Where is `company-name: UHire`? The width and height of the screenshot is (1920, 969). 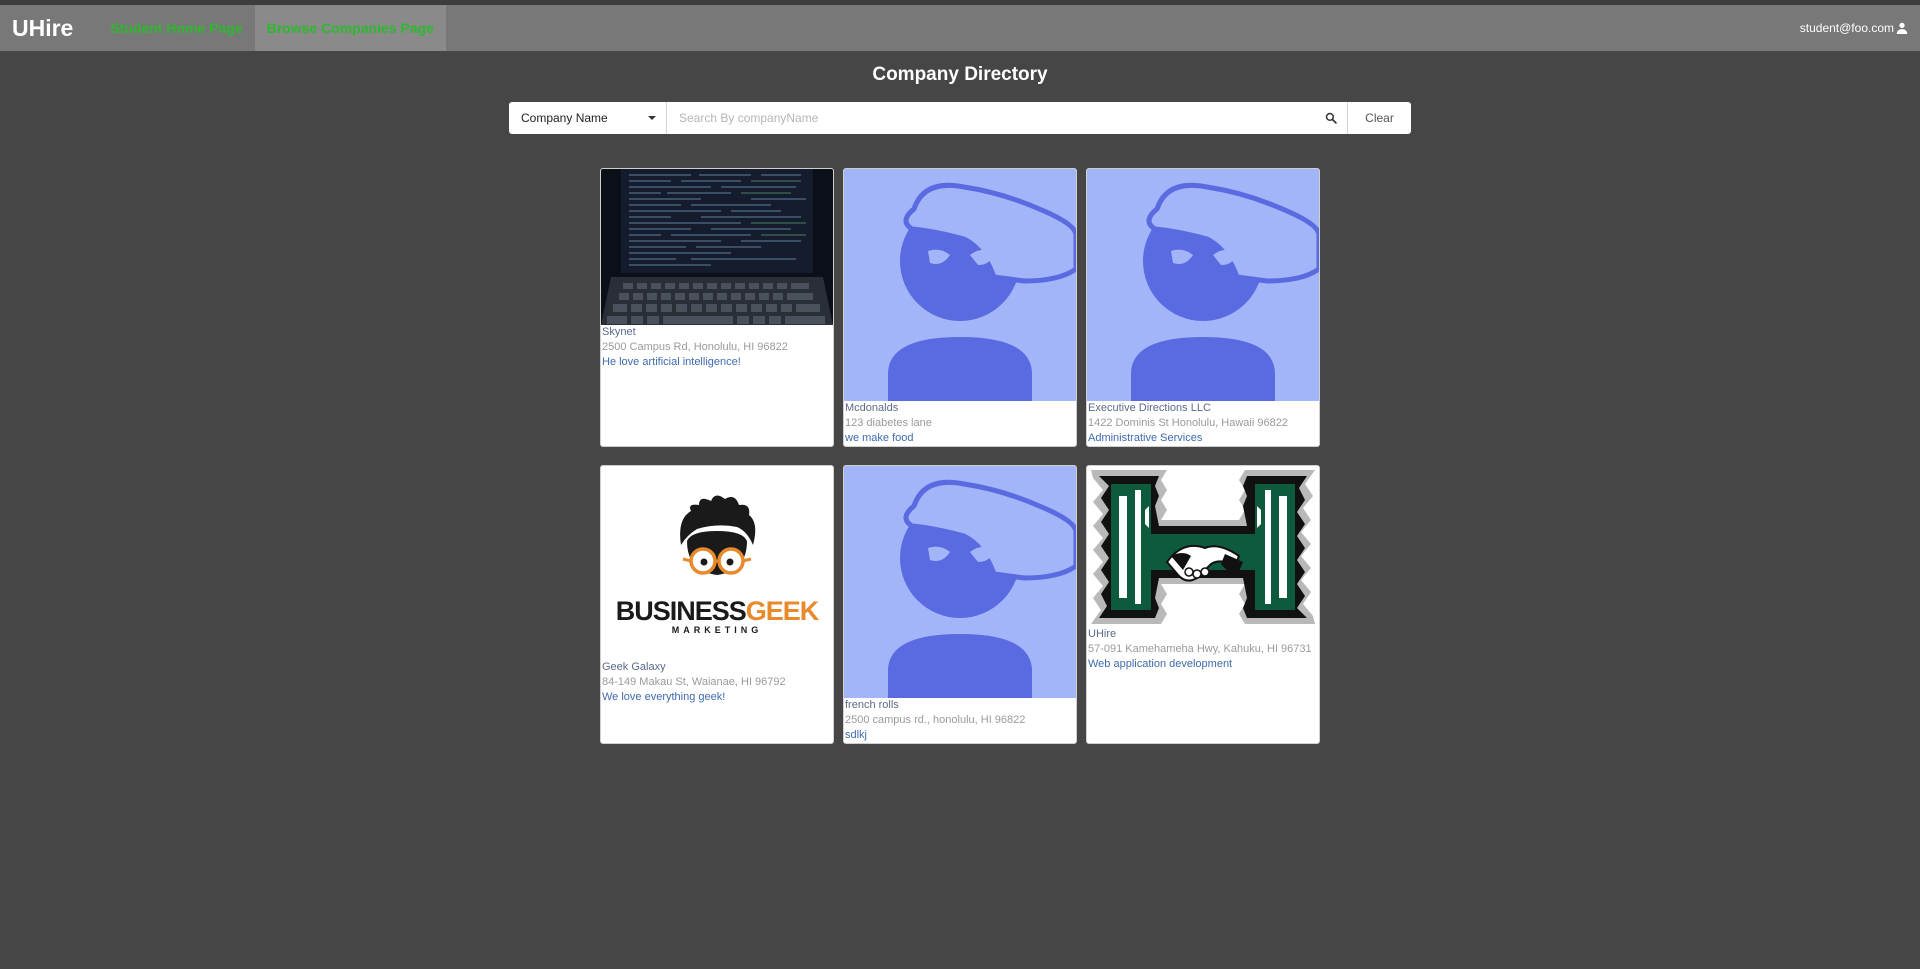
company-name: UHire is located at coordinates (1203, 634).